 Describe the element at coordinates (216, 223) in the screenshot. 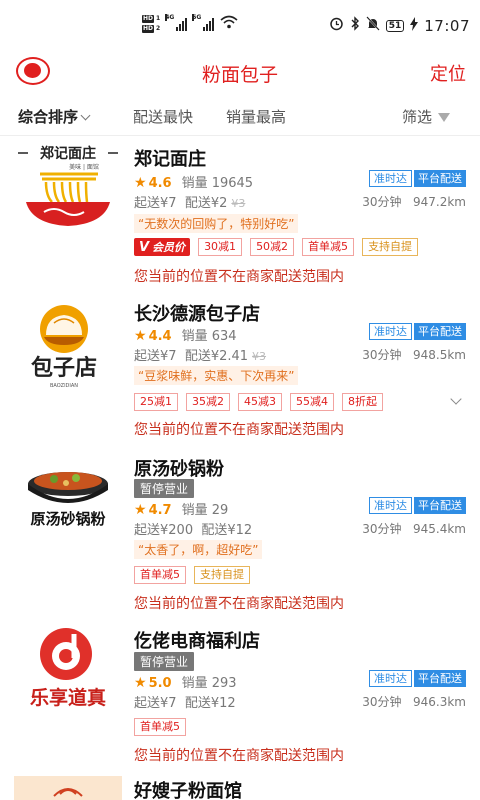

I see `review-snippet: “无数次的回购了，特别好吃”` at that location.